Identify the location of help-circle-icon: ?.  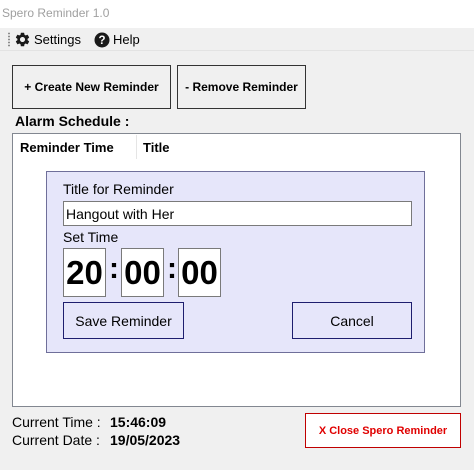
(102, 40).